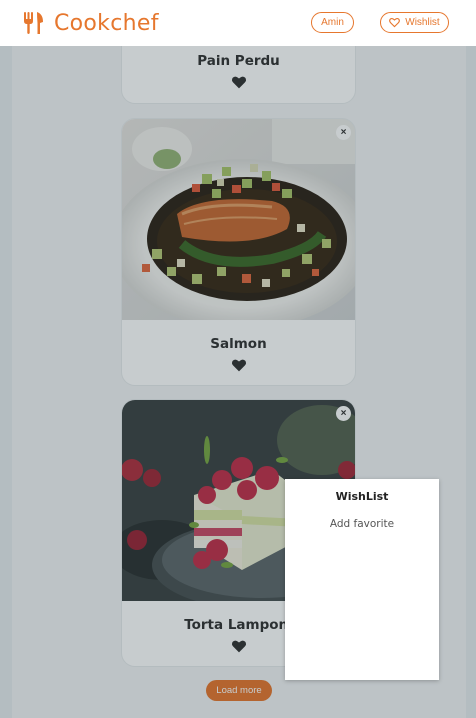 The height and width of the screenshot is (718, 476). What do you see at coordinates (106, 23) in the screenshot?
I see `brand-name: Cookchef` at bounding box center [106, 23].